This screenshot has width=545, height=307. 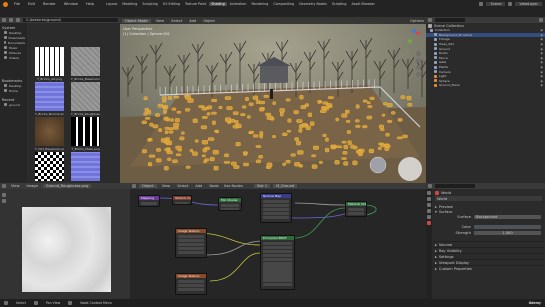 I want to click on scene-label: Scene, so click(x=496, y=4).